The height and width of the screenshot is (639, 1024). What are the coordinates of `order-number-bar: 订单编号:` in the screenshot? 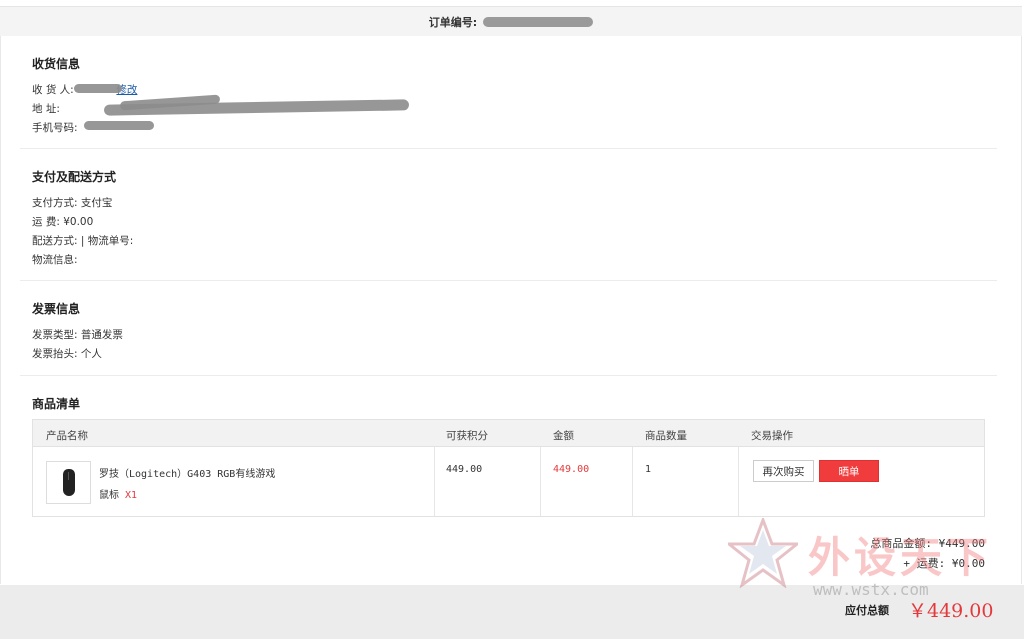 It's located at (511, 21).